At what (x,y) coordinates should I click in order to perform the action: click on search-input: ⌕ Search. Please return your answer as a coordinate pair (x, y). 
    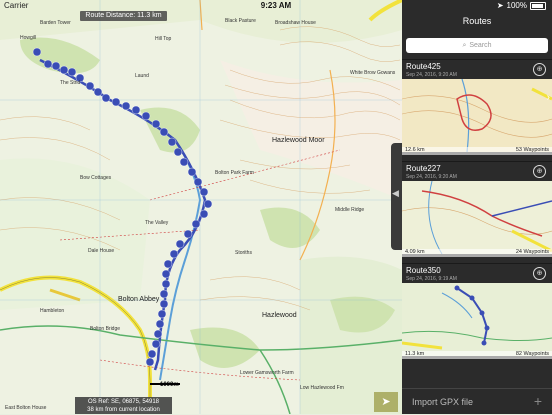
    Looking at the image, I should click on (477, 45).